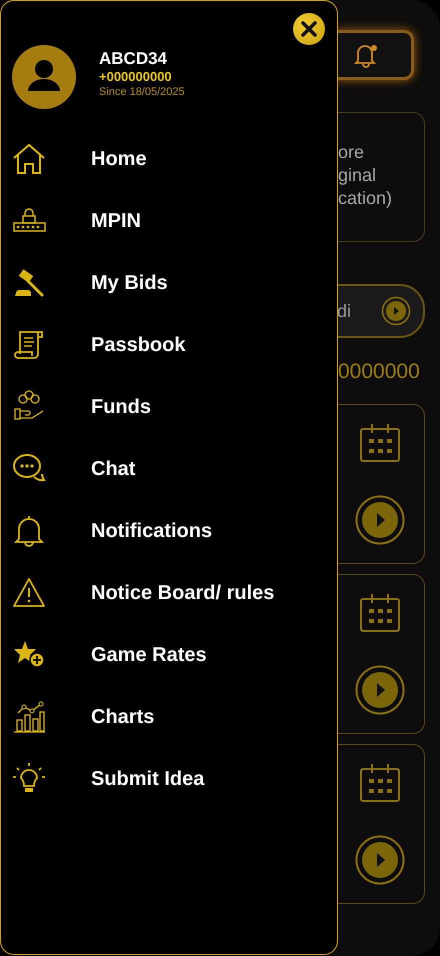  What do you see at coordinates (29, 593) in the screenshot?
I see `warning-icon` at bounding box center [29, 593].